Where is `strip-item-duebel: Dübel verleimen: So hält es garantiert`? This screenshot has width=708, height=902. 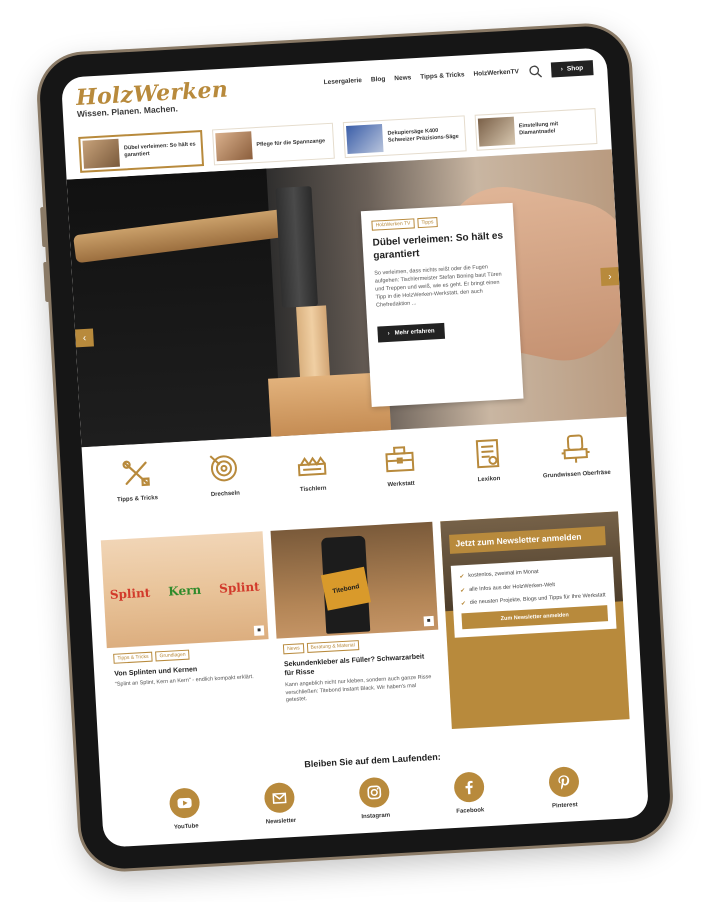 strip-item-duebel: Dübel verleimen: So hält es garantiert is located at coordinates (141, 151).